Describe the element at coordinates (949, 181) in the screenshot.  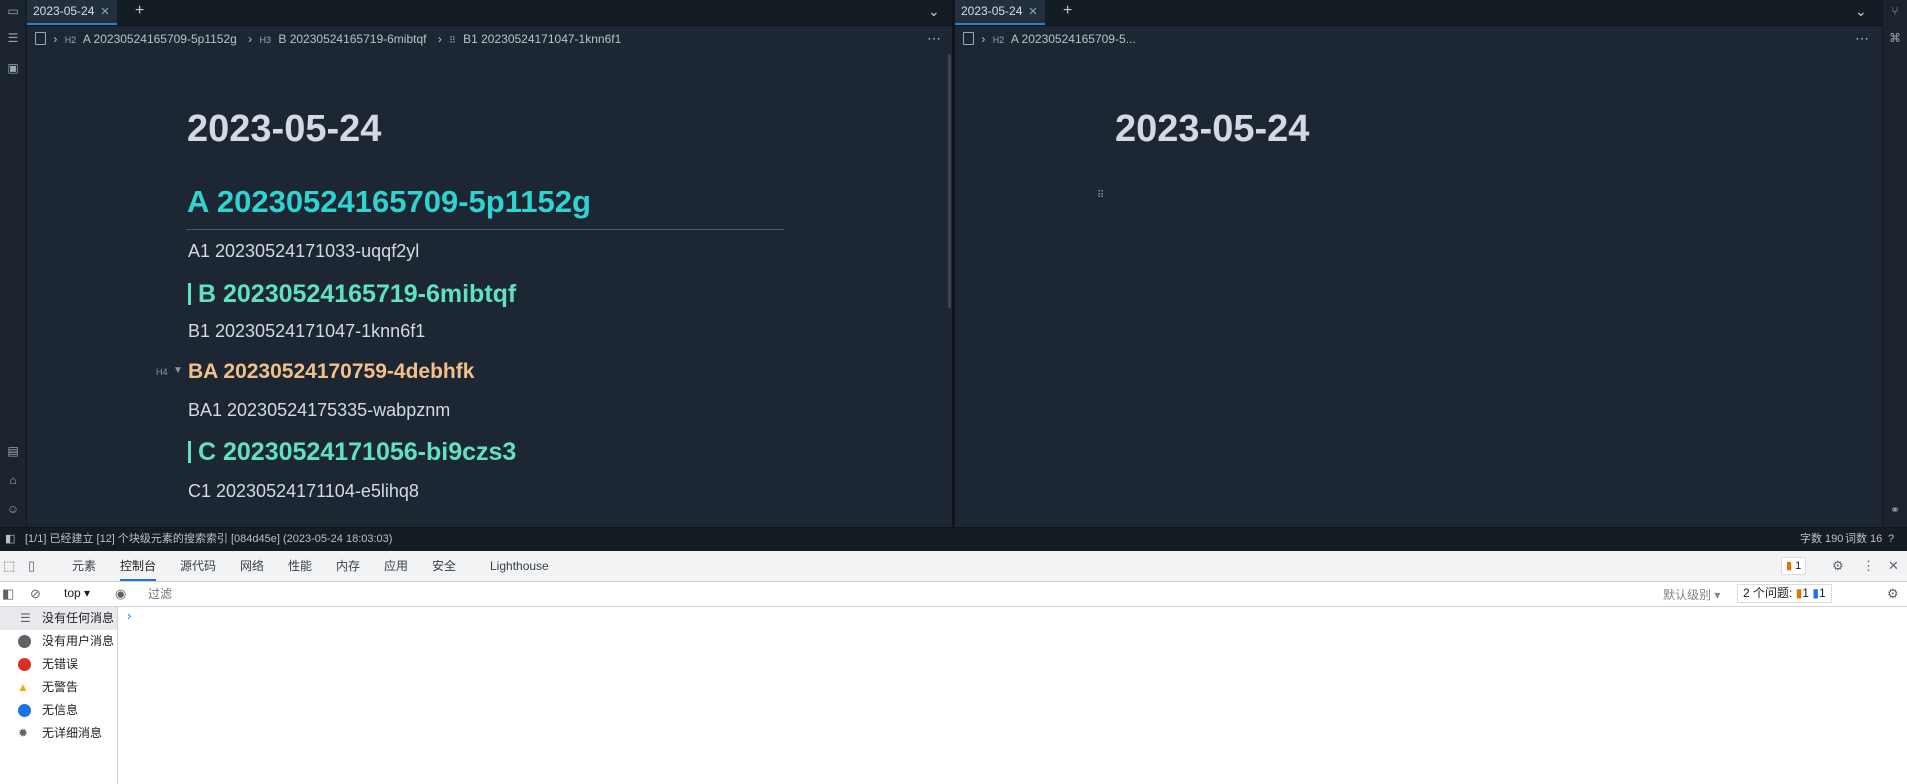
I see `scrollbar` at that location.